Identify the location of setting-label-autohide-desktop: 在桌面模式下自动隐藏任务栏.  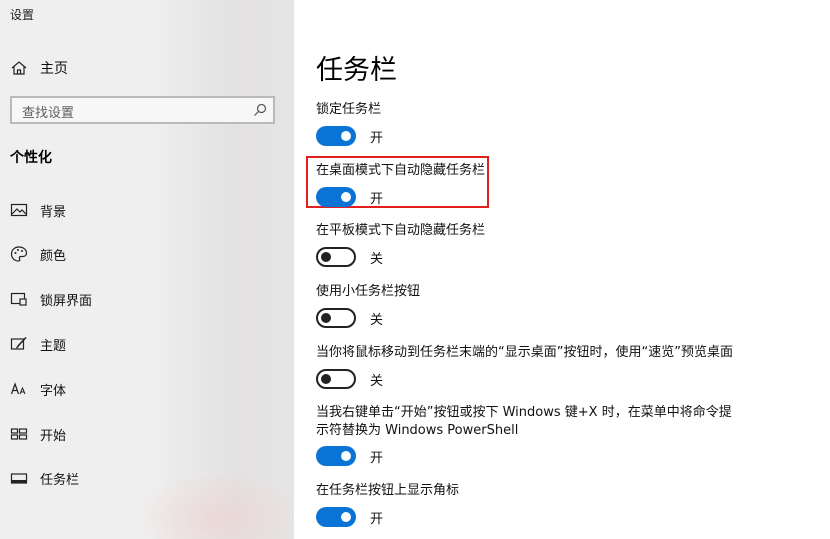
(401, 170).